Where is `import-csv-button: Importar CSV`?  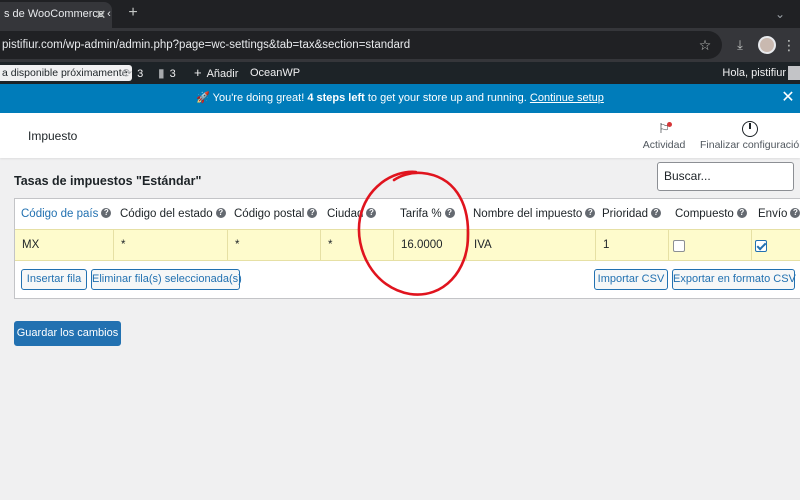
import-csv-button: Importar CSV is located at coordinates (631, 279).